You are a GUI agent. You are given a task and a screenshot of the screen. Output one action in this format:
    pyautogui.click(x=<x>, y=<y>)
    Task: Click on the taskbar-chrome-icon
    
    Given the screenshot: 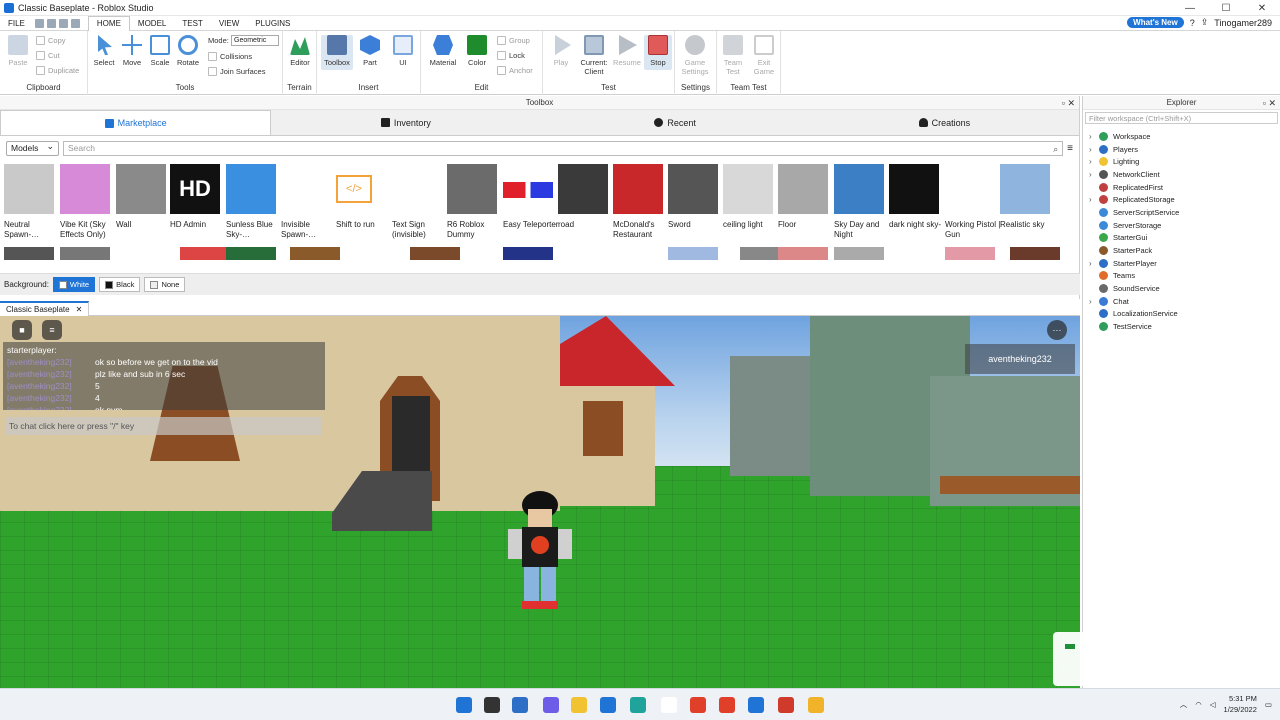 What is the action you would take?
    pyautogui.click(x=727, y=705)
    